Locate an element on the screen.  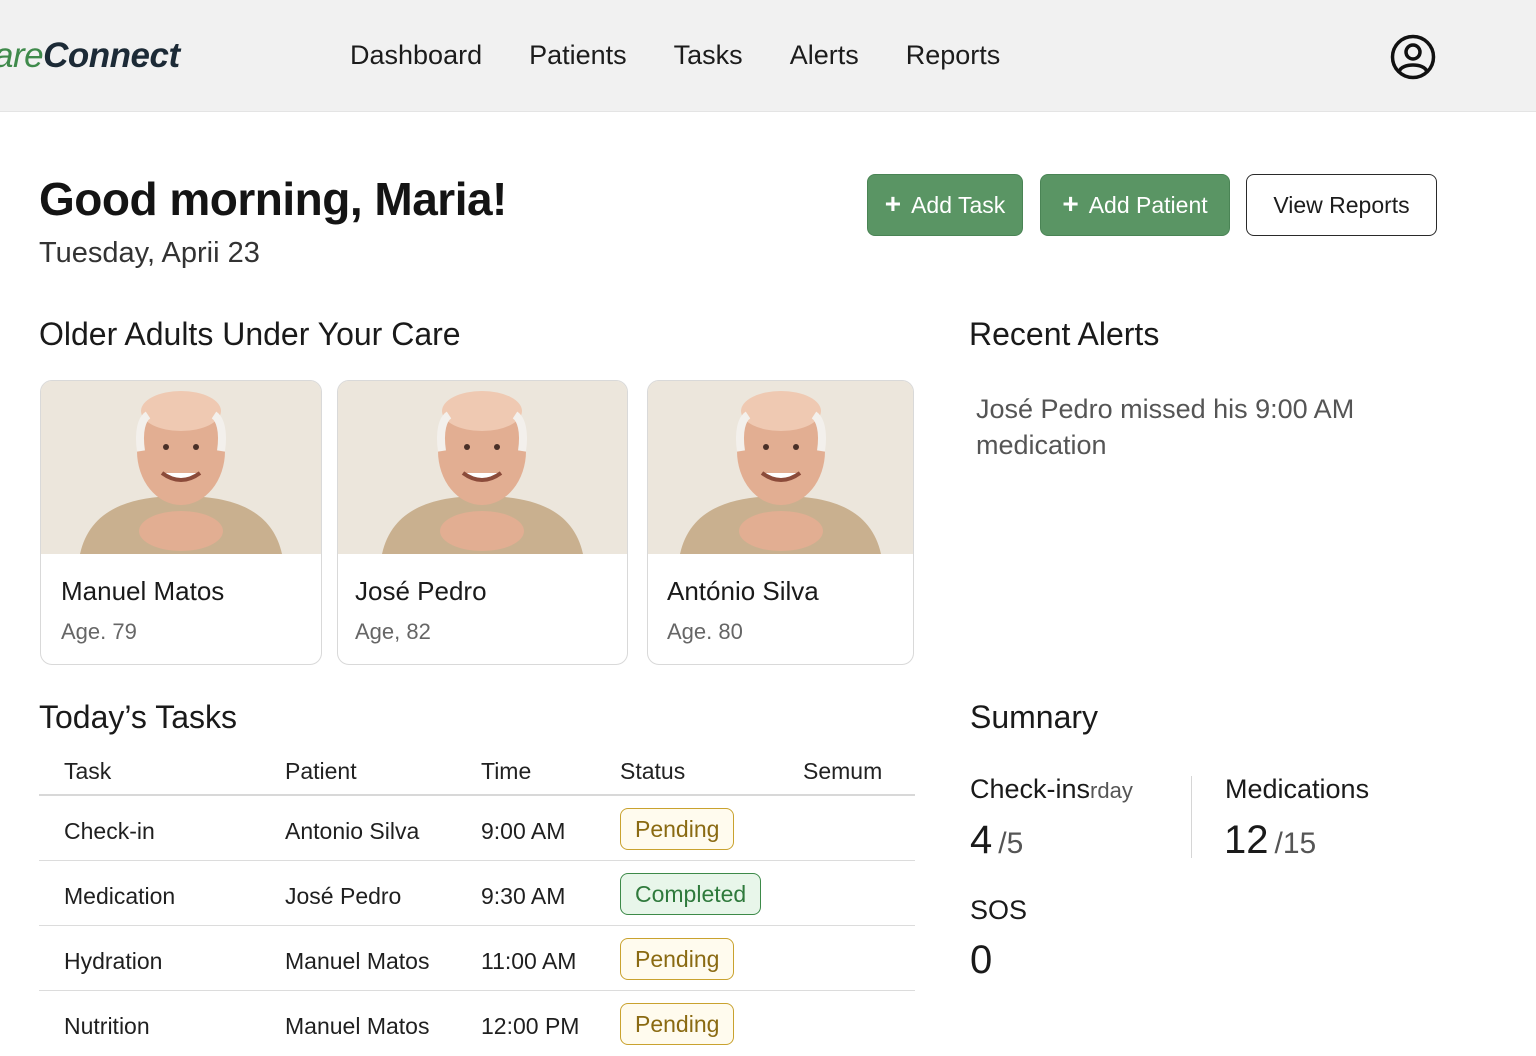
nav-item-patients: Patients is located at coordinates (578, 55).